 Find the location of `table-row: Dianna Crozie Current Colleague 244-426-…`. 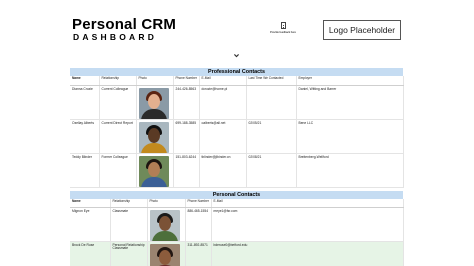

table-row: Dianna Crozie Current Colleague 244-426-… is located at coordinates (237, 102).